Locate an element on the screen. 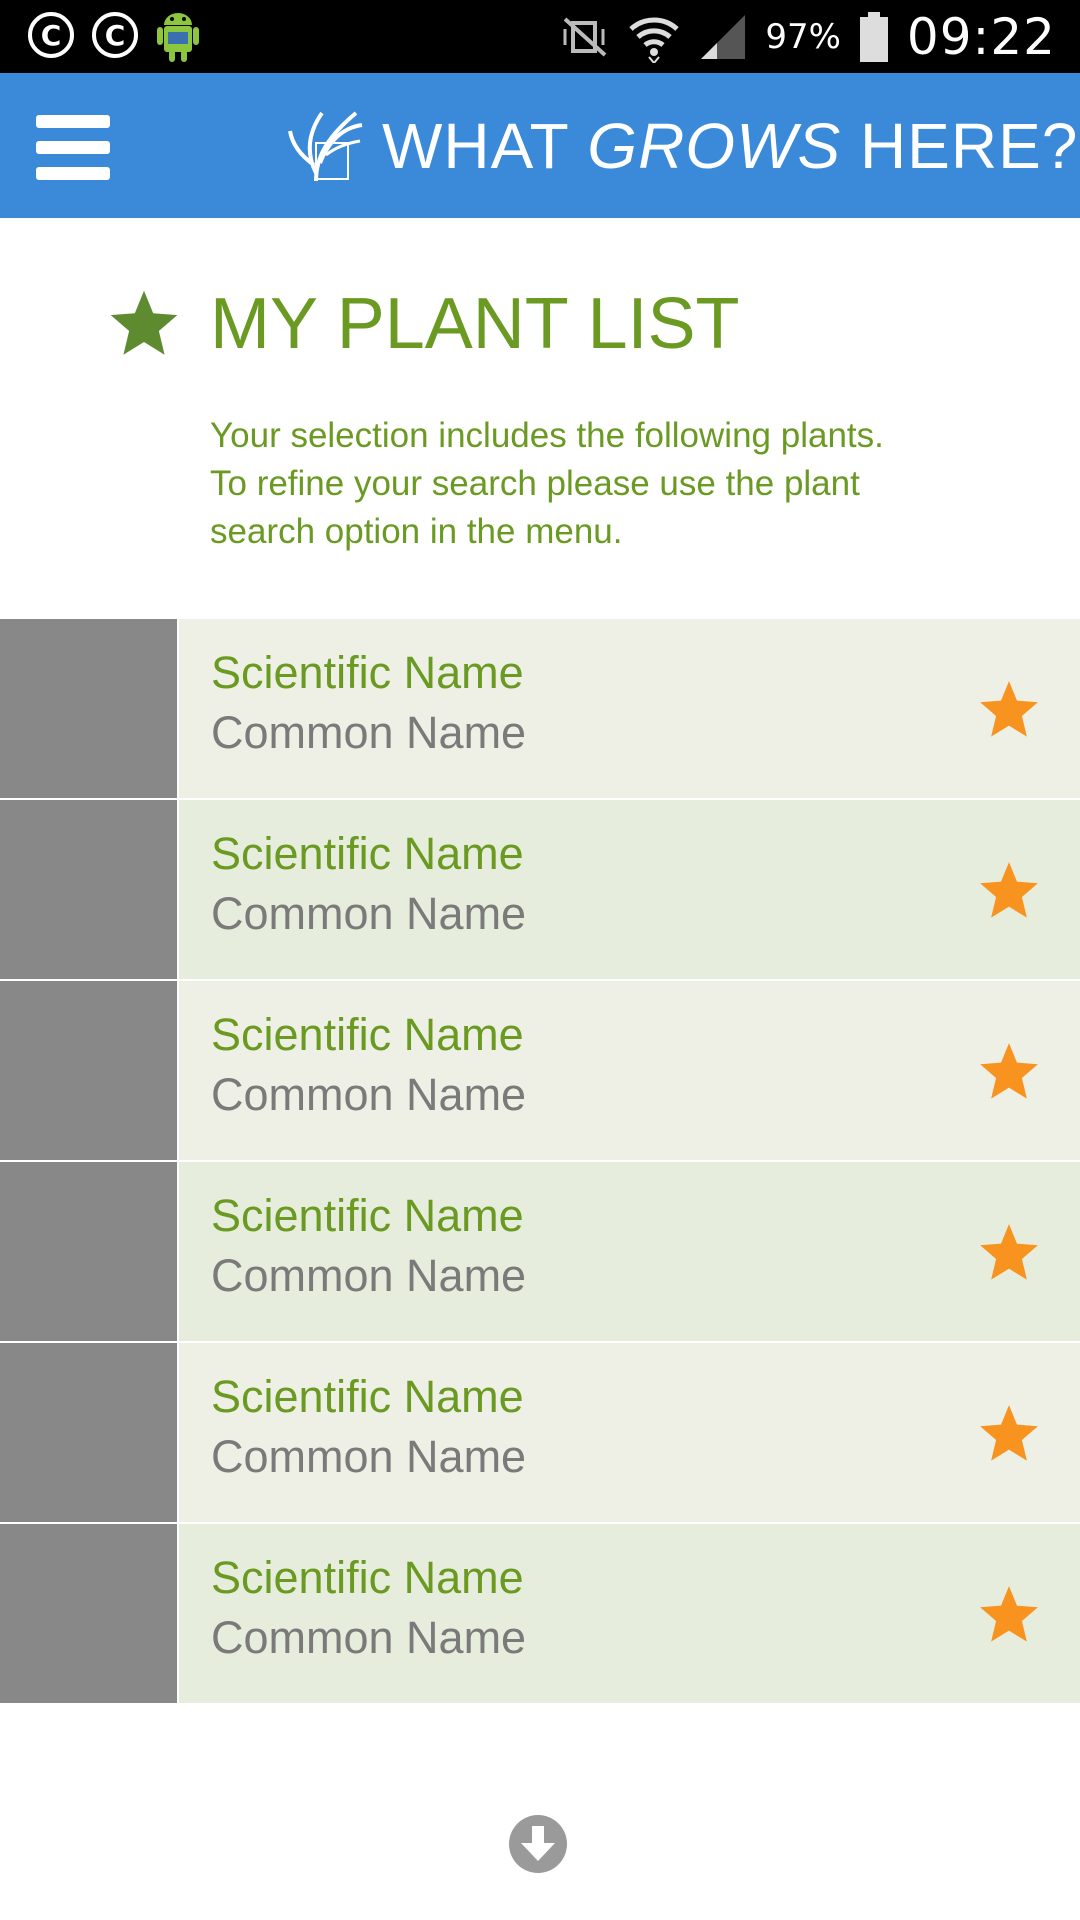 This screenshot has height=1920, width=1080. app-bar: WHAT GROWS HERE? is located at coordinates (540, 145).